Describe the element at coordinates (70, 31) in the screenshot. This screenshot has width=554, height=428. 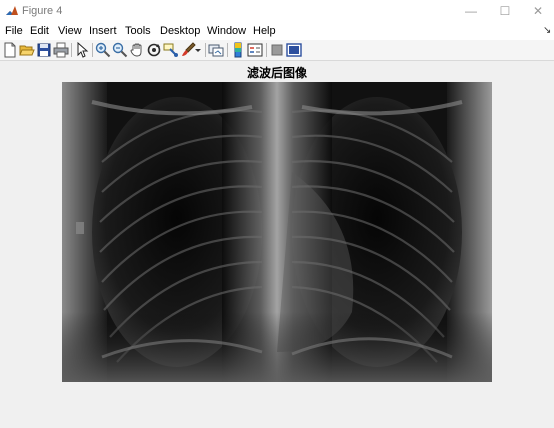
I see `menu-view: View` at that location.